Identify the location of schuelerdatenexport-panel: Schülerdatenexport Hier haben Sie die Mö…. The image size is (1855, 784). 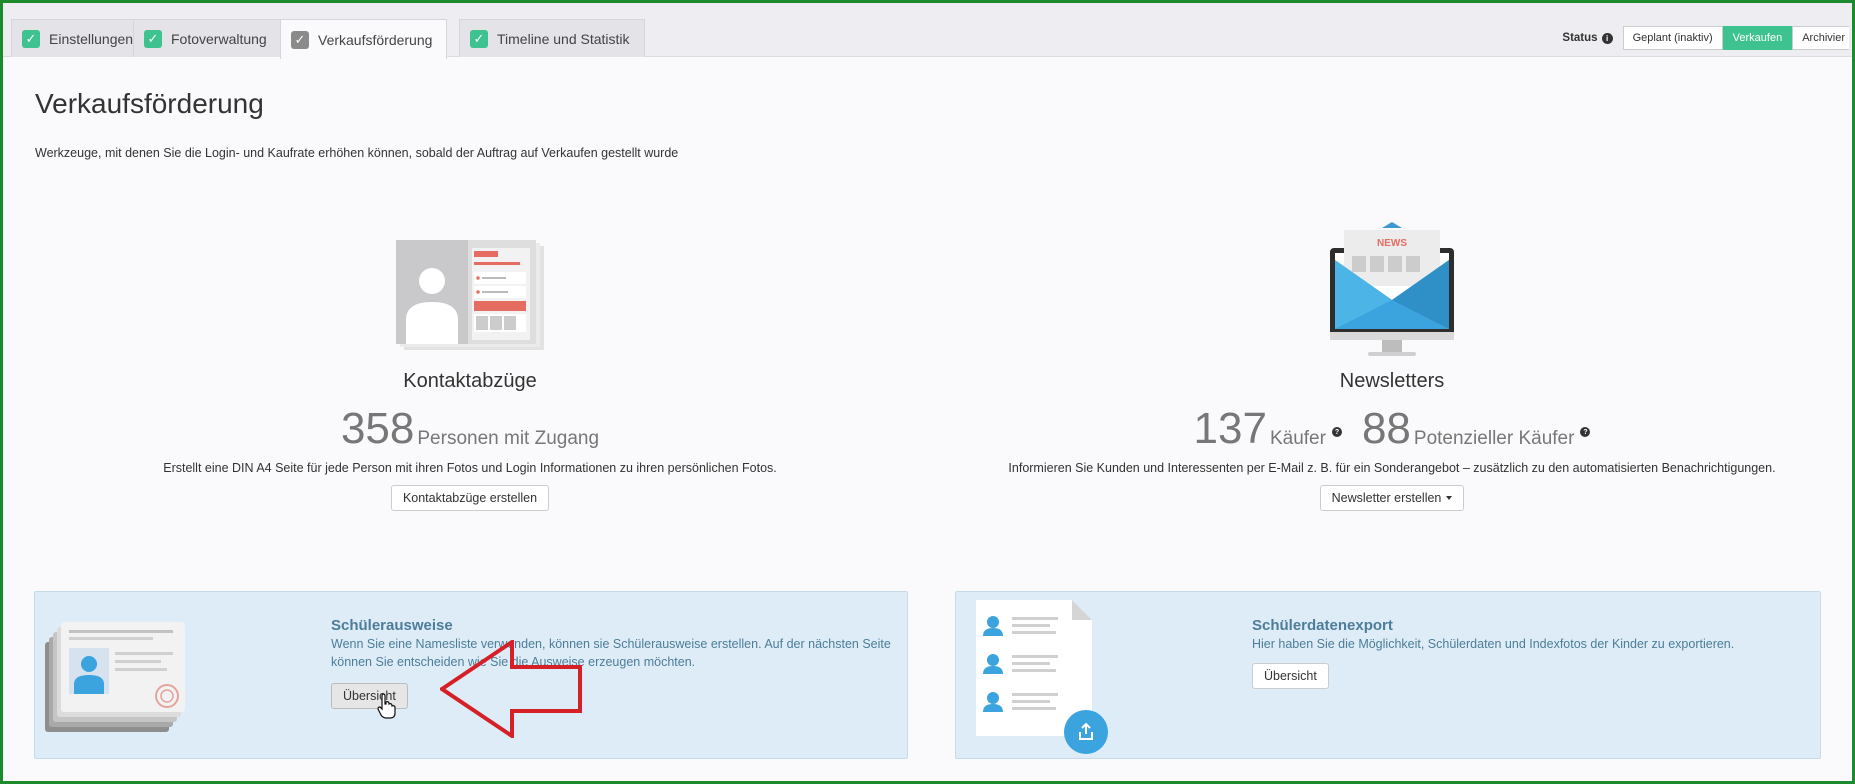
(1388, 675).